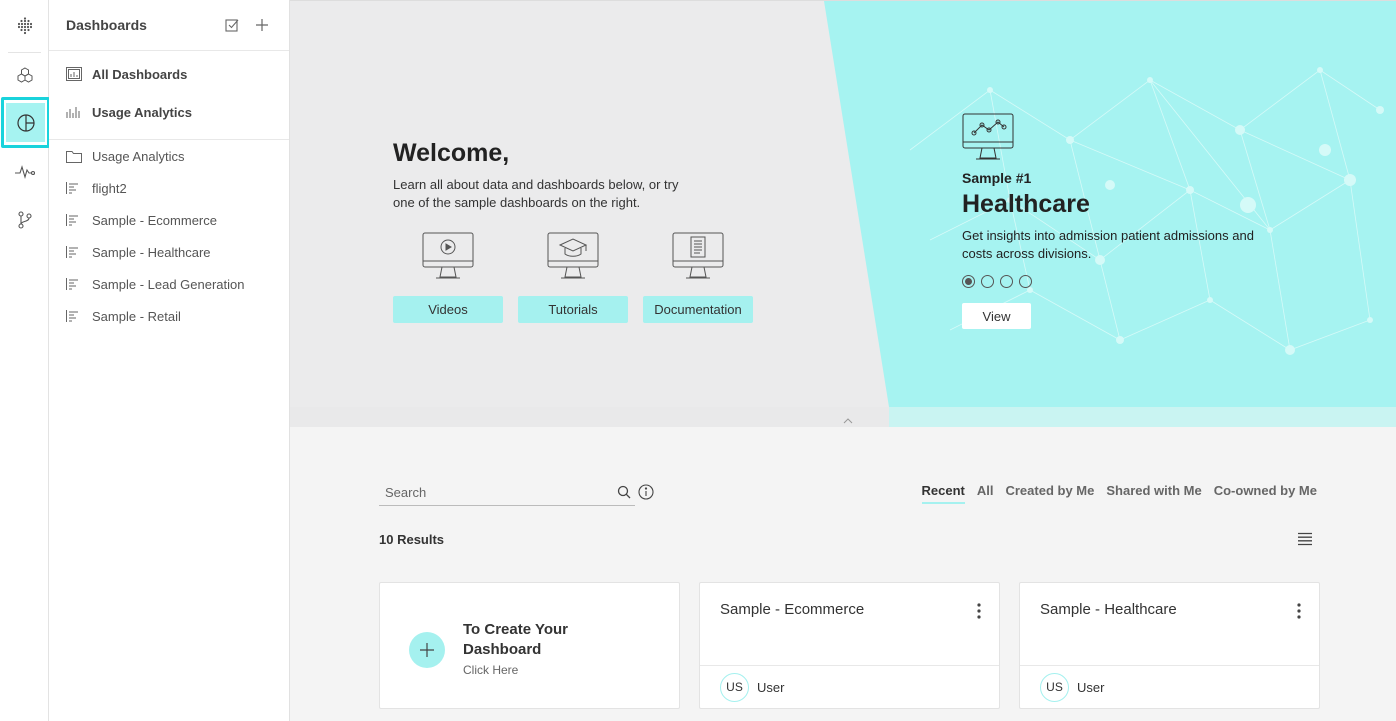 This screenshot has height=721, width=1396. I want to click on tab-shared-with-me: Shared with Me, so click(1153, 493).